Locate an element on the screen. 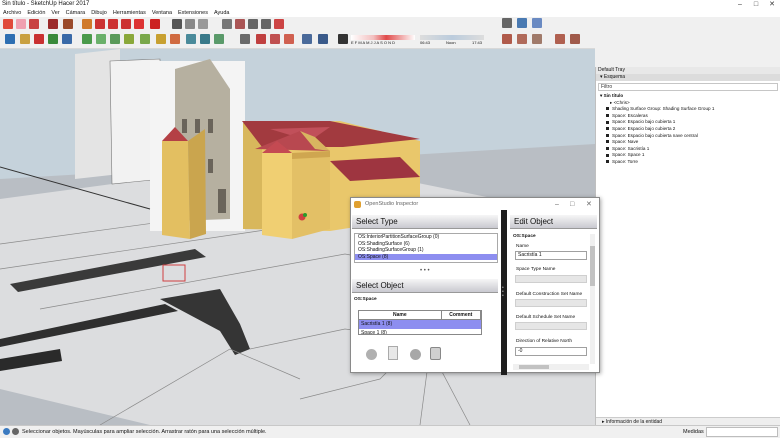 The height and width of the screenshot is (438, 780). menu-ver: Ver is located at coordinates (55, 13).